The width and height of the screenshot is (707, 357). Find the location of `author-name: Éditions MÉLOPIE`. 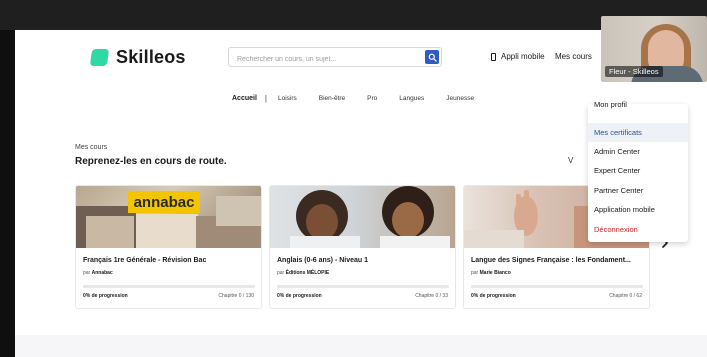

author-name: Éditions MÉLOPIE is located at coordinates (307, 273).